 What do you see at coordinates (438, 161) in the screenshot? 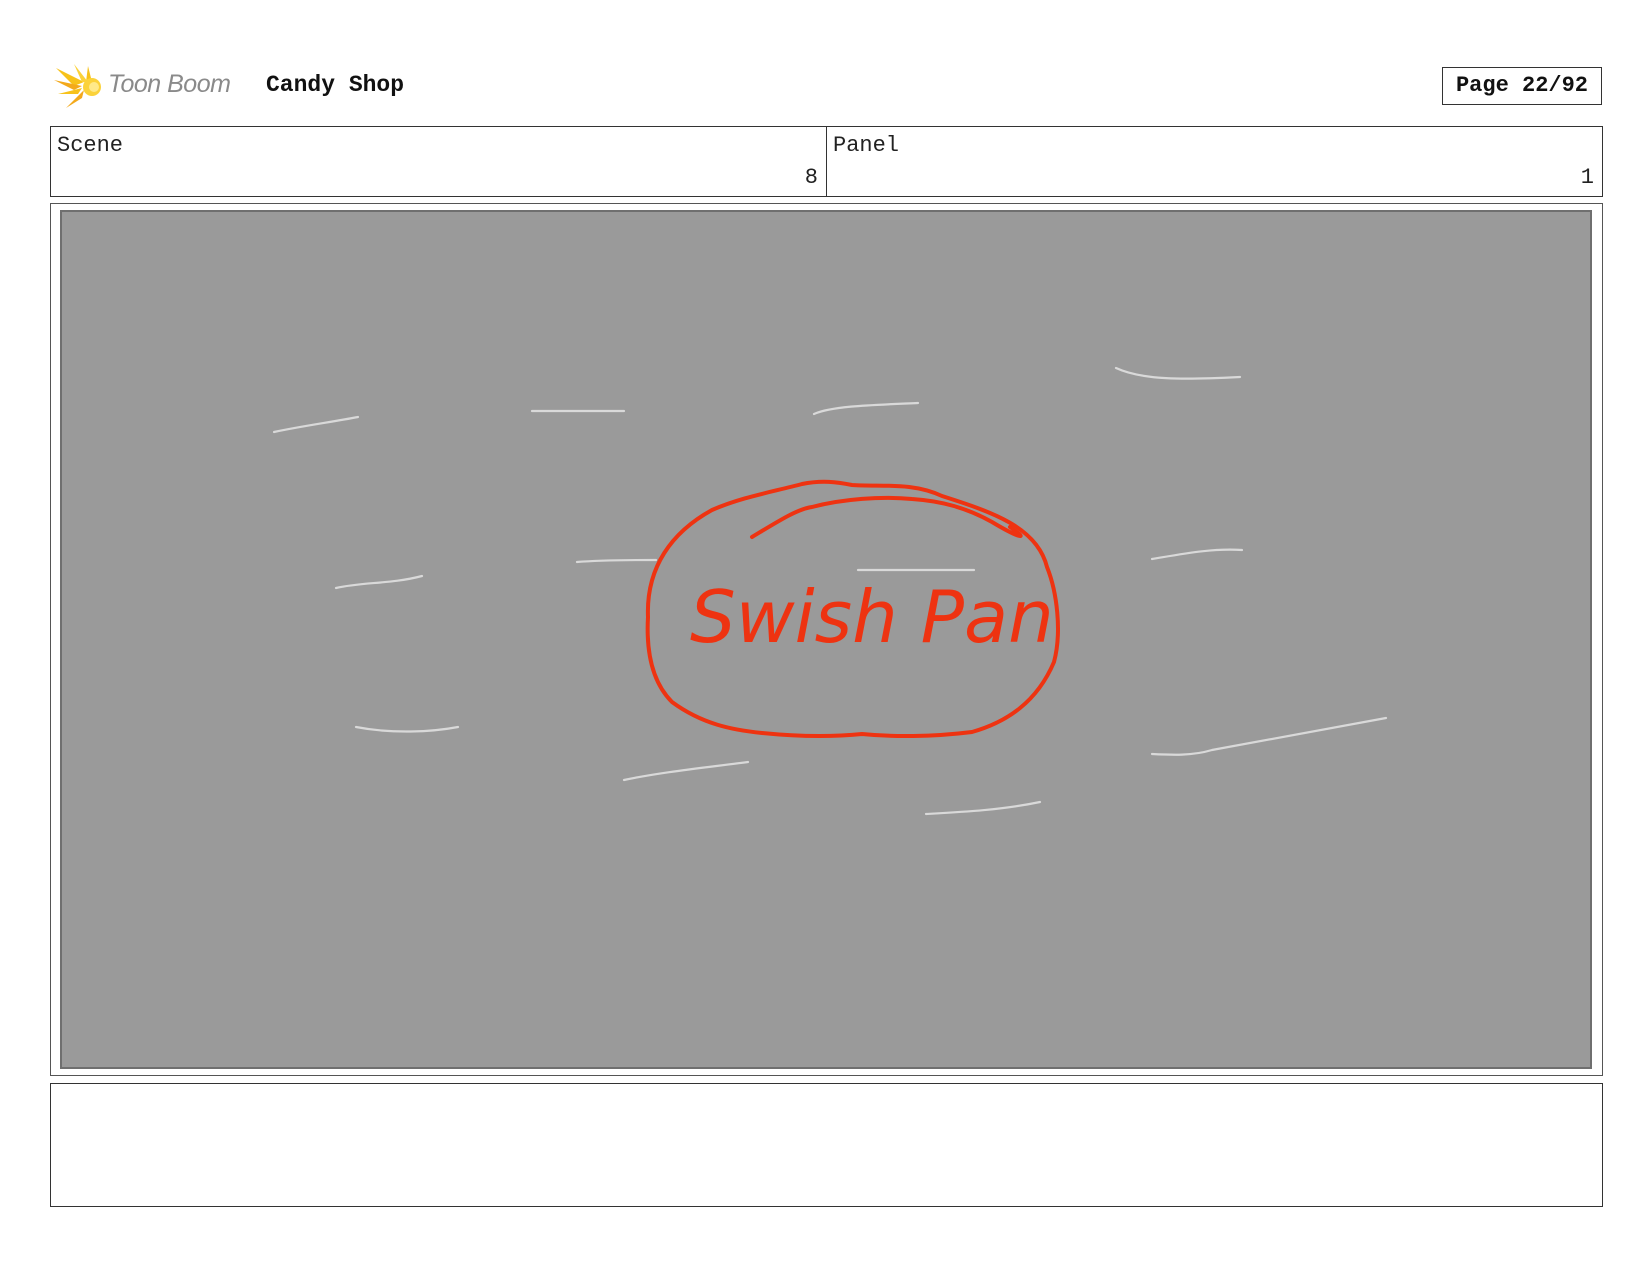
I see `scene-cell: Scene 8` at bounding box center [438, 161].